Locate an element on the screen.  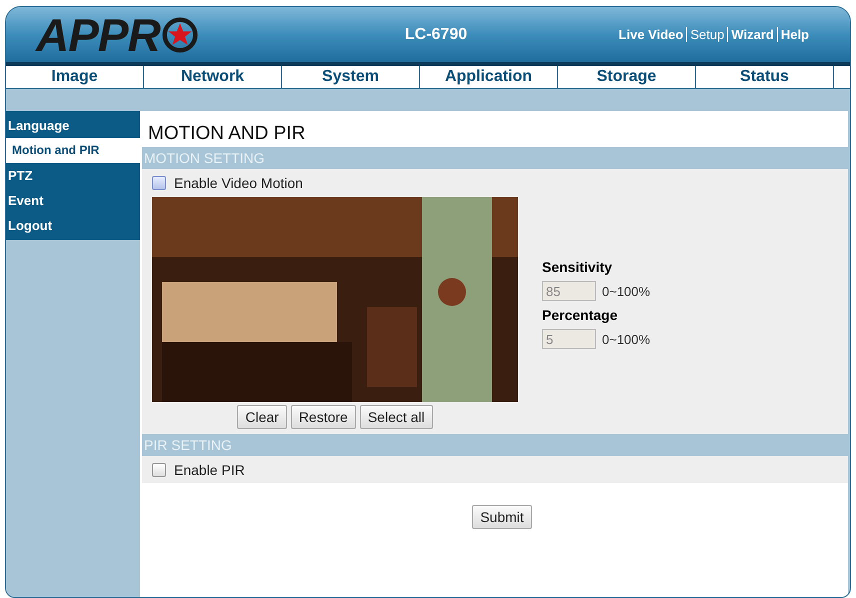
field-label: Sensitivity is located at coordinates (578, 267).